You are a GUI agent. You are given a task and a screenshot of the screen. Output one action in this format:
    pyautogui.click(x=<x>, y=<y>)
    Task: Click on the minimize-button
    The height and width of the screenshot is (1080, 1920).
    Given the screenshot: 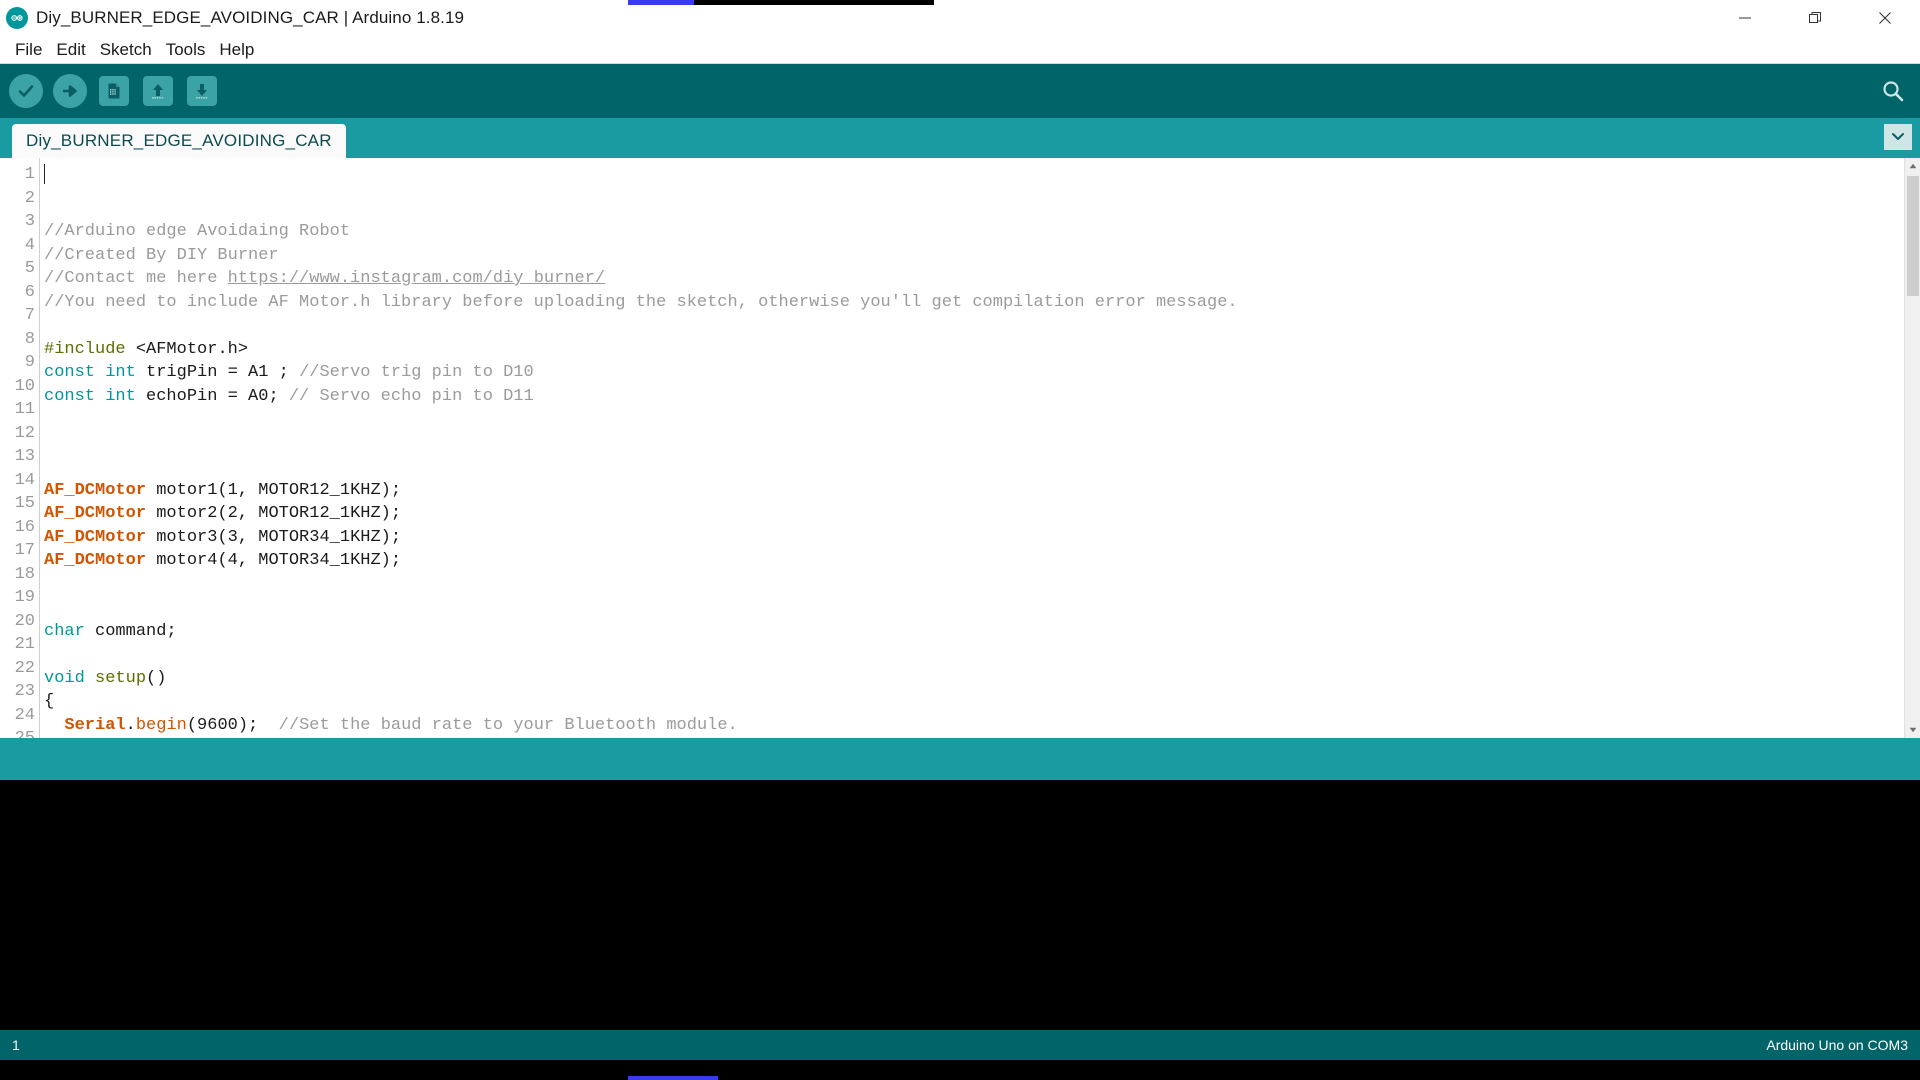 What is the action you would take?
    pyautogui.click(x=1745, y=18)
    